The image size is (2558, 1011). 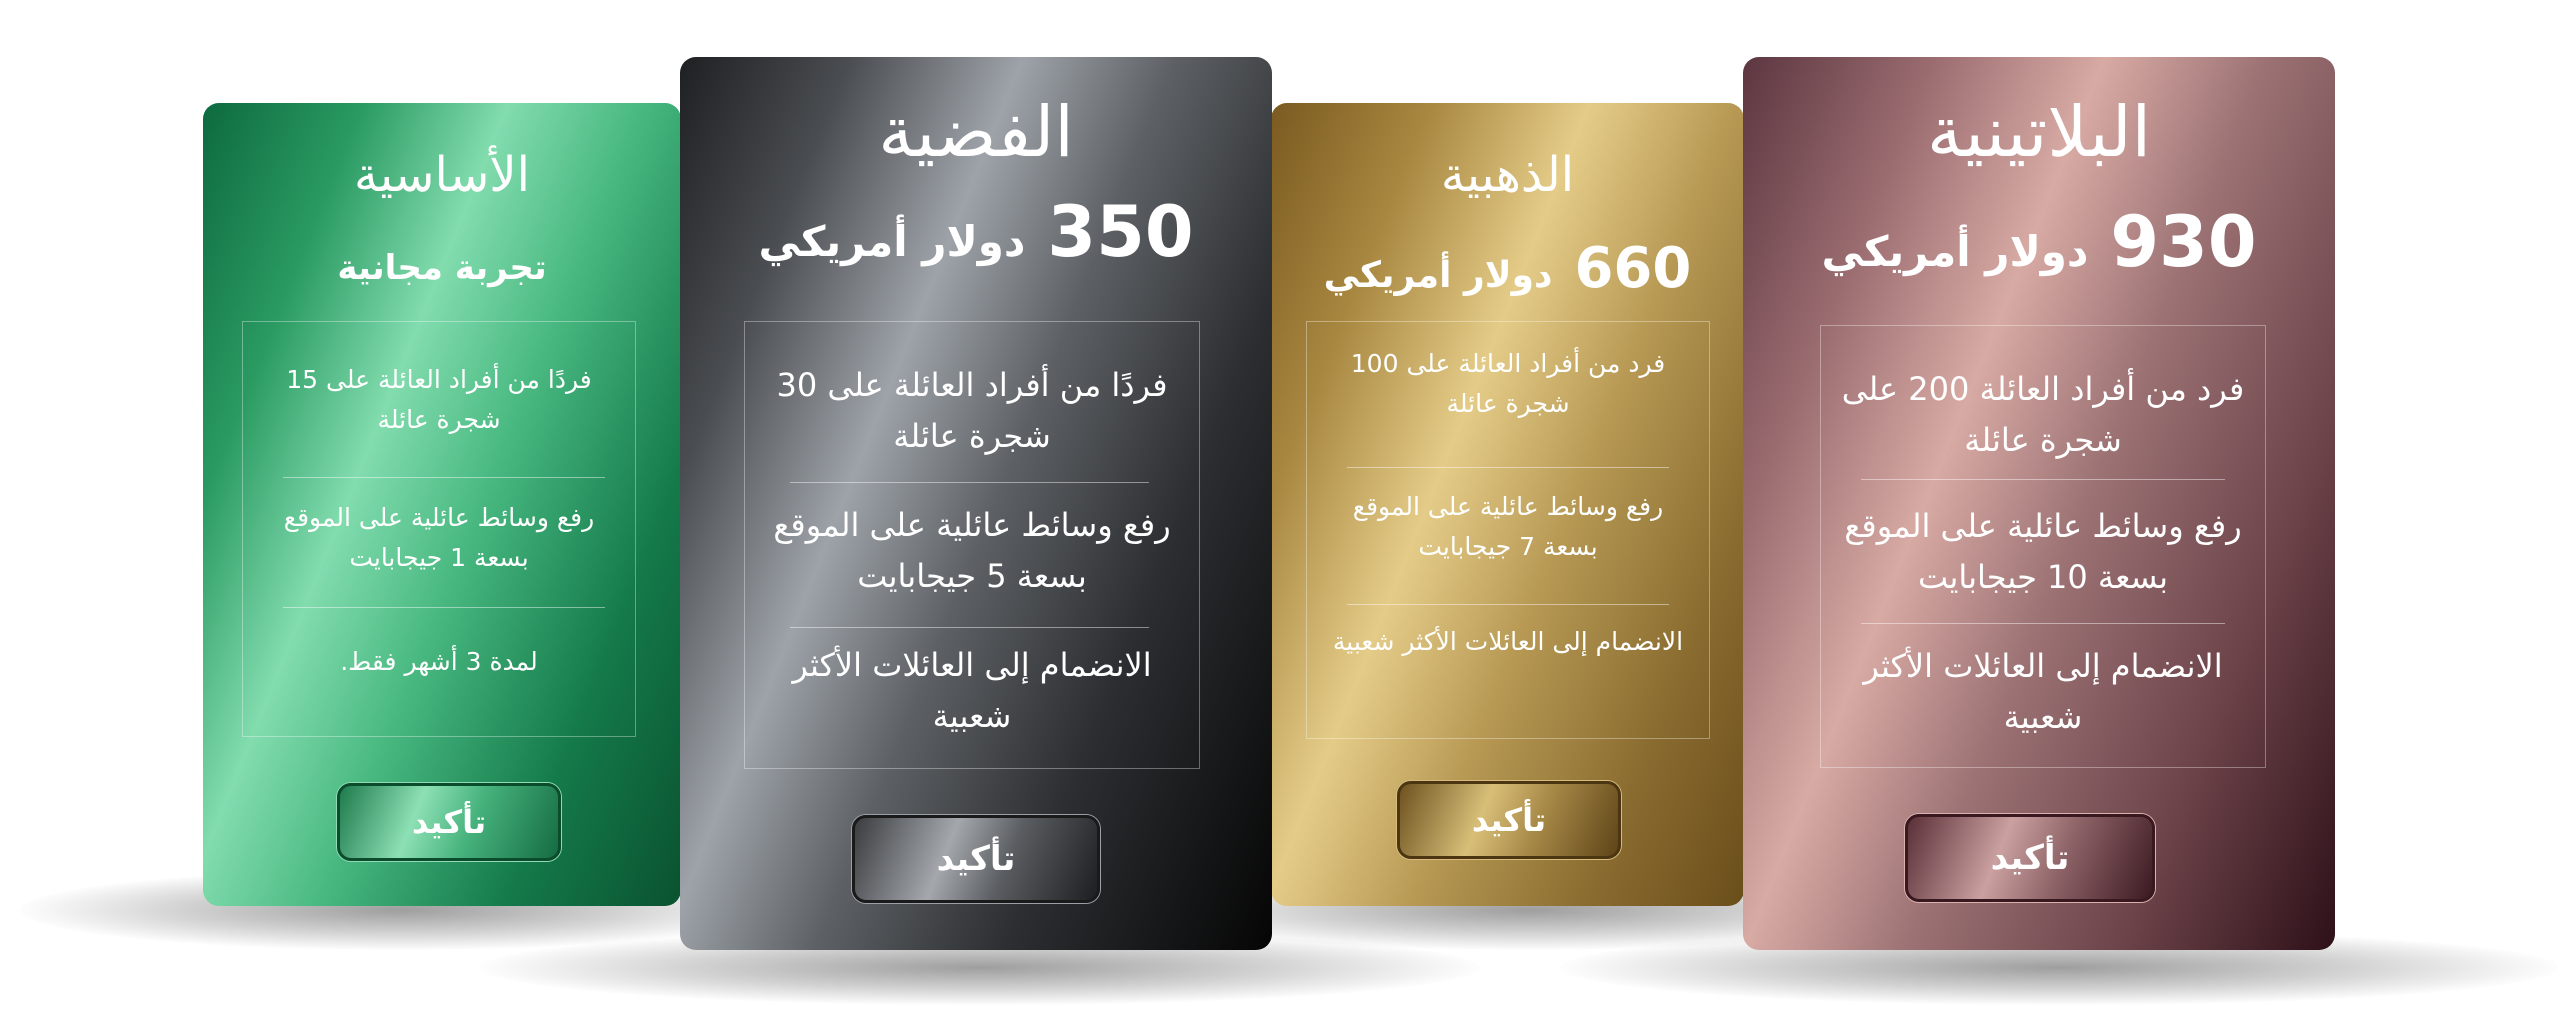 I want to click on feature-family-trees: فرد من أفراد العائلة على 100 شجرة عائلة, so click(x=1508, y=383).